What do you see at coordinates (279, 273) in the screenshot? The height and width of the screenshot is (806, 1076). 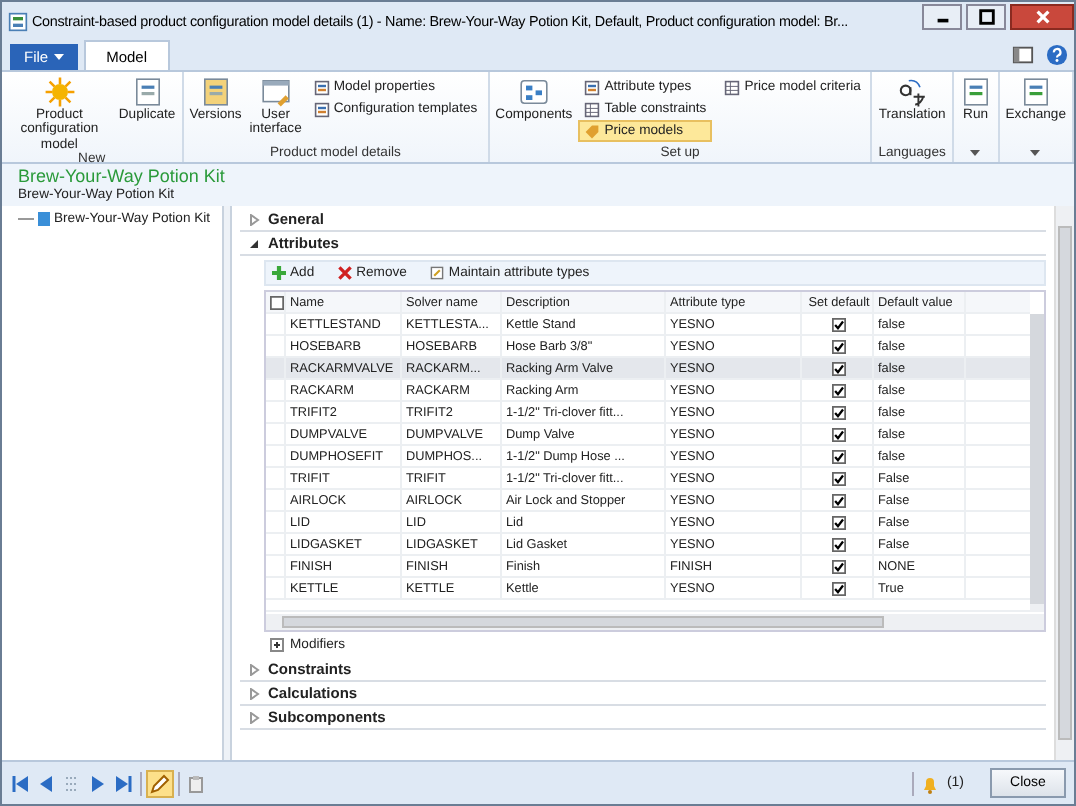 I see `plus-icon` at bounding box center [279, 273].